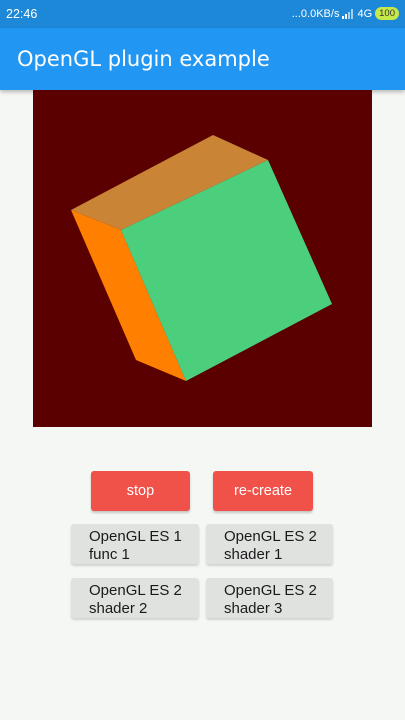 The width and height of the screenshot is (405, 720). Describe the element at coordinates (118, 608) in the screenshot. I see `button-label-line2: shader 2` at that location.